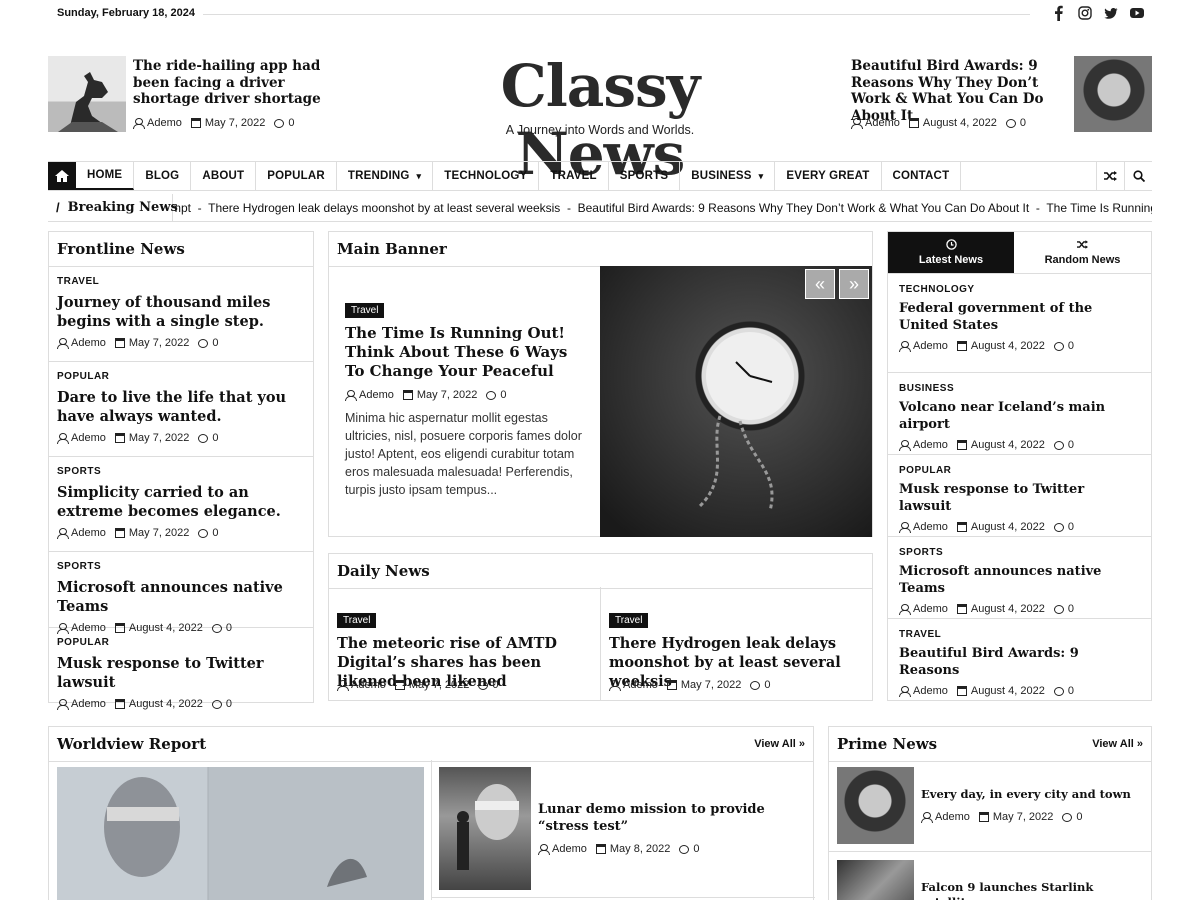 The image size is (1200, 900). Describe the element at coordinates (736, 401) in the screenshot. I see `pocket-watch-image` at that location.